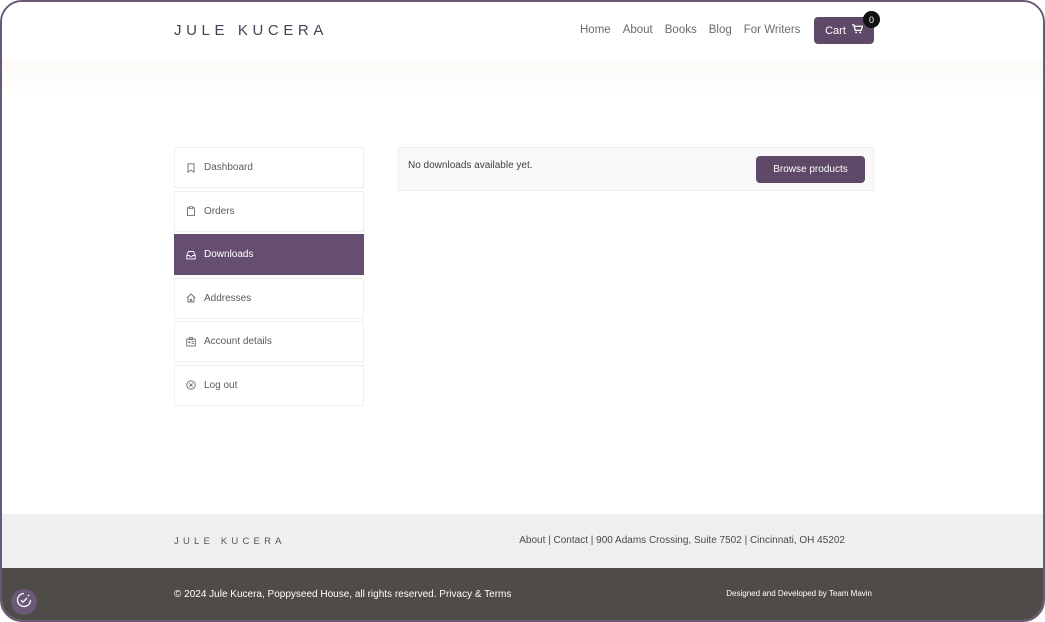 The height and width of the screenshot is (622, 1045). Describe the element at coordinates (532, 540) in the screenshot. I see `footer-link-about: About` at that location.